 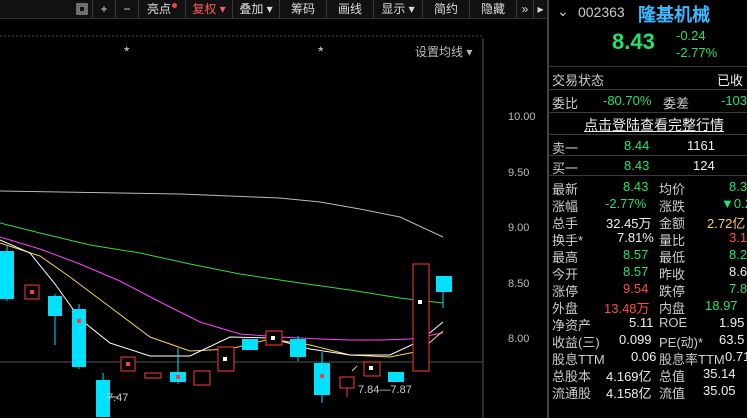 I want to click on ma30-line, so click(x=222, y=263).